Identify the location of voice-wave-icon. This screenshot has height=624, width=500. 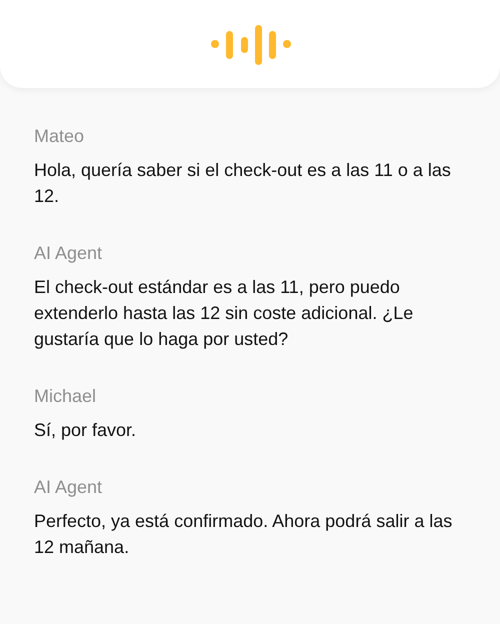
(250, 44).